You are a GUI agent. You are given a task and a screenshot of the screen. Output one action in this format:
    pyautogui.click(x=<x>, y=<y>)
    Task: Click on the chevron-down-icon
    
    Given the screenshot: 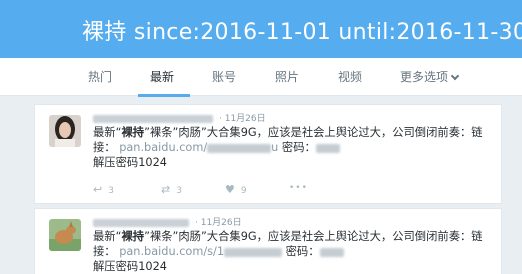 What is the action you would take?
    pyautogui.click(x=455, y=76)
    